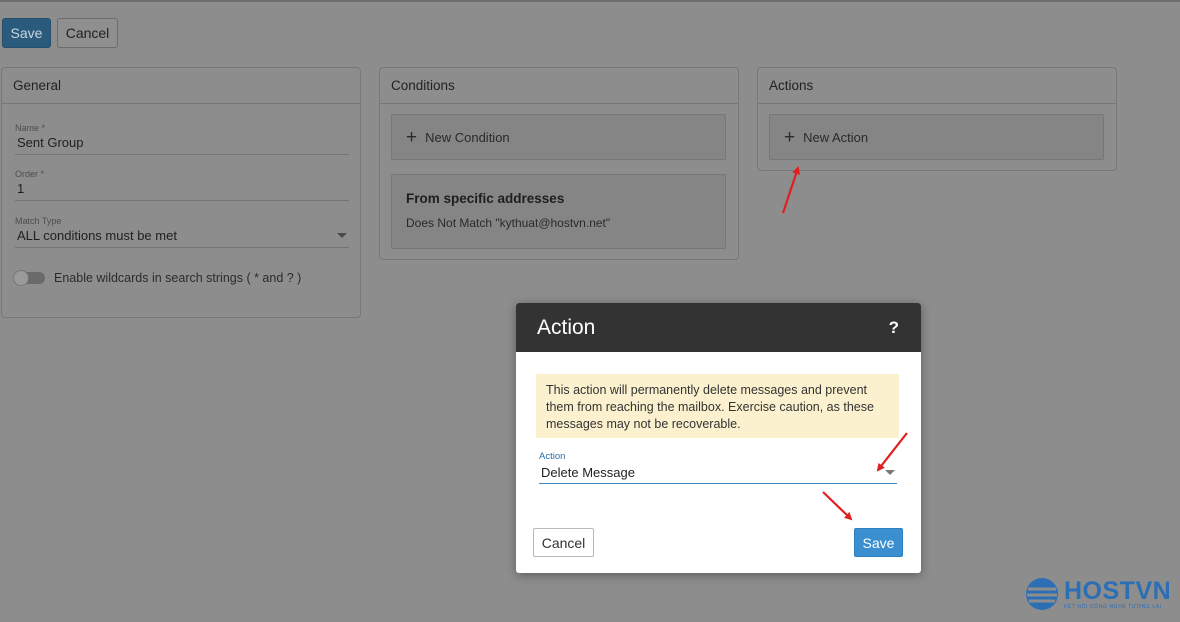 The height and width of the screenshot is (622, 1180). I want to click on arrow-save, so click(837, 506).